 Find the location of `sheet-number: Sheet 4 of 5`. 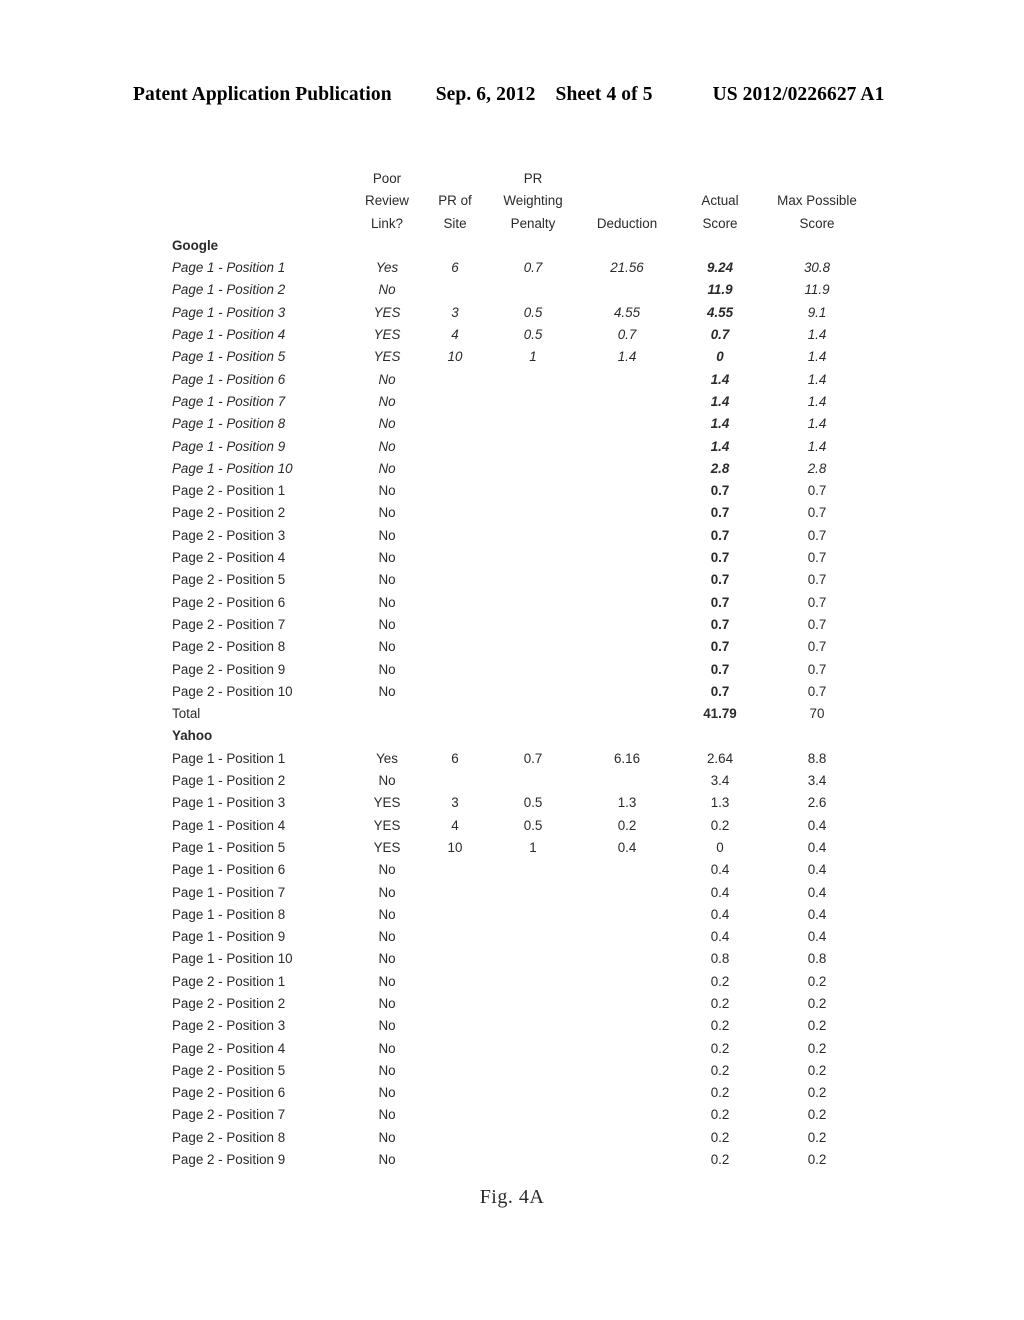

sheet-number: Sheet 4 of 5 is located at coordinates (604, 94).